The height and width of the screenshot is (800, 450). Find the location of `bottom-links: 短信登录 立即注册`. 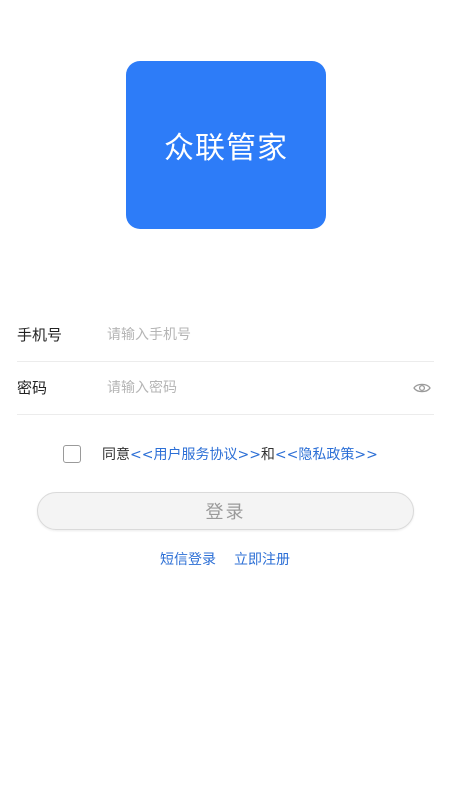

bottom-links: 短信登录 立即注册 is located at coordinates (225, 559).